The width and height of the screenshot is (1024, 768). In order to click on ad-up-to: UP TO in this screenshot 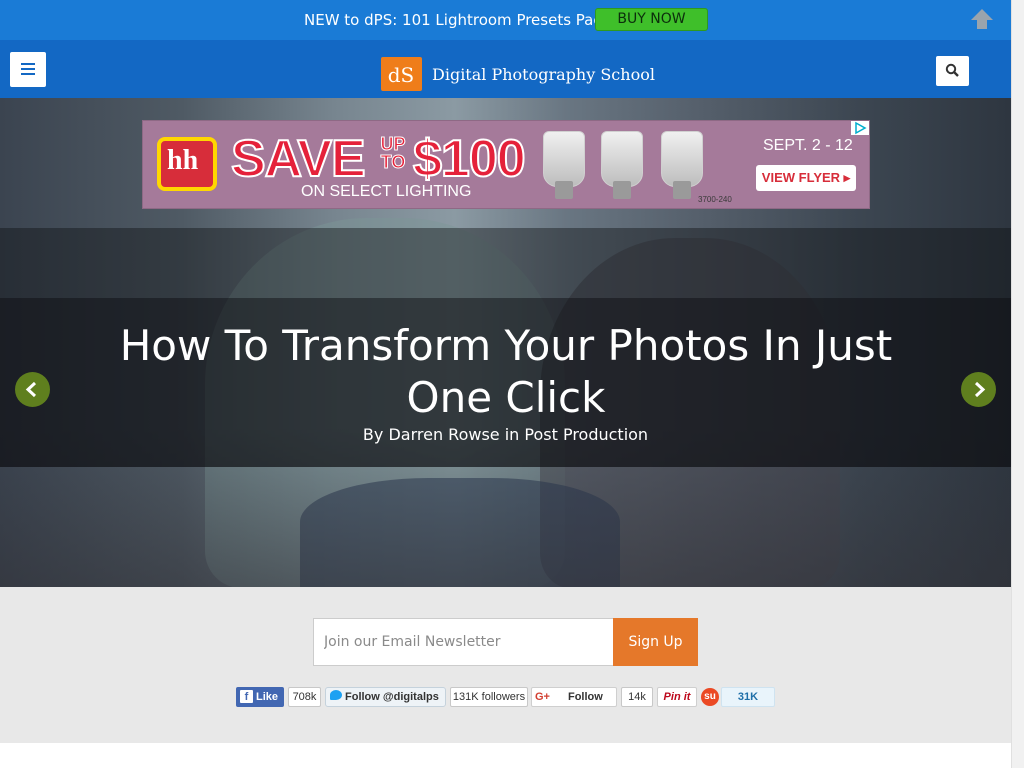, I will do `click(393, 153)`.